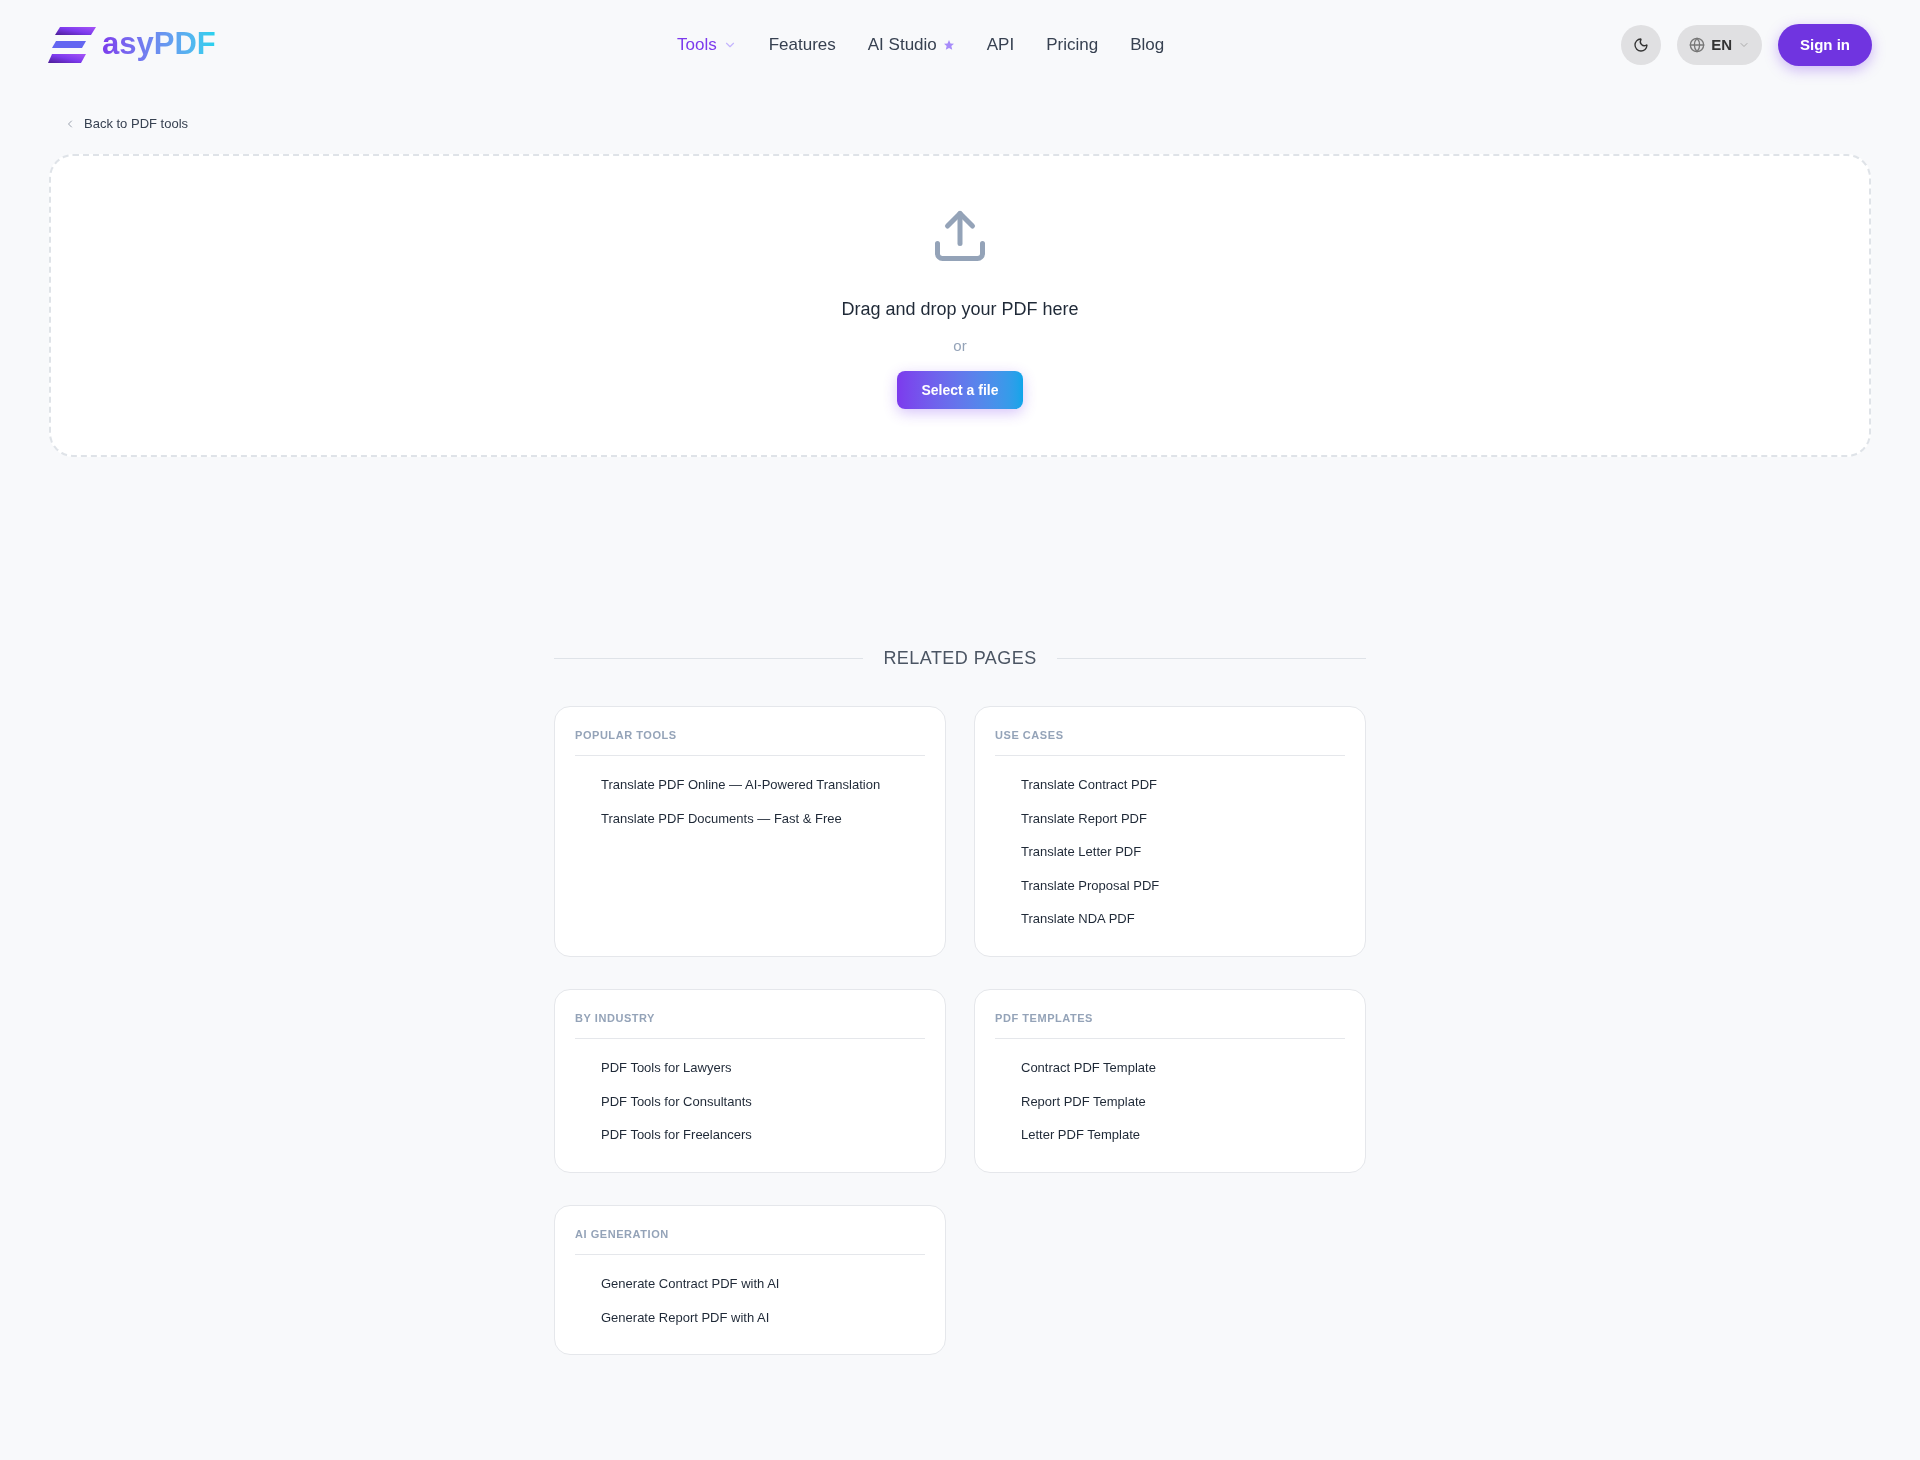 This screenshot has height=1460, width=1920. Describe the element at coordinates (721, 818) in the screenshot. I see `related-link: Translate PDF Documents — Fast & Free` at that location.